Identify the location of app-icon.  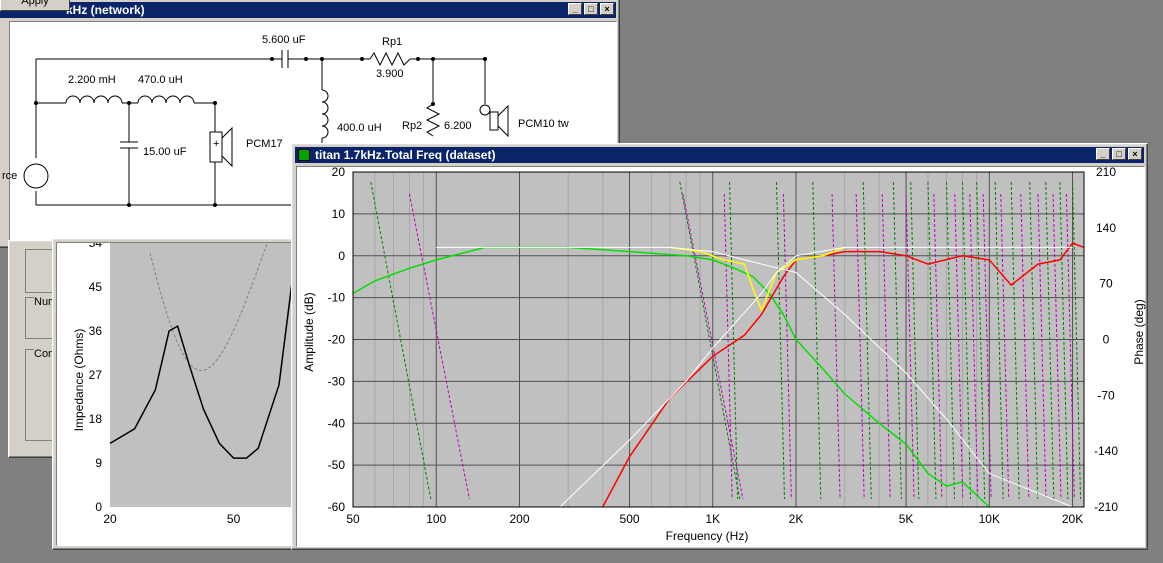
(304, 155).